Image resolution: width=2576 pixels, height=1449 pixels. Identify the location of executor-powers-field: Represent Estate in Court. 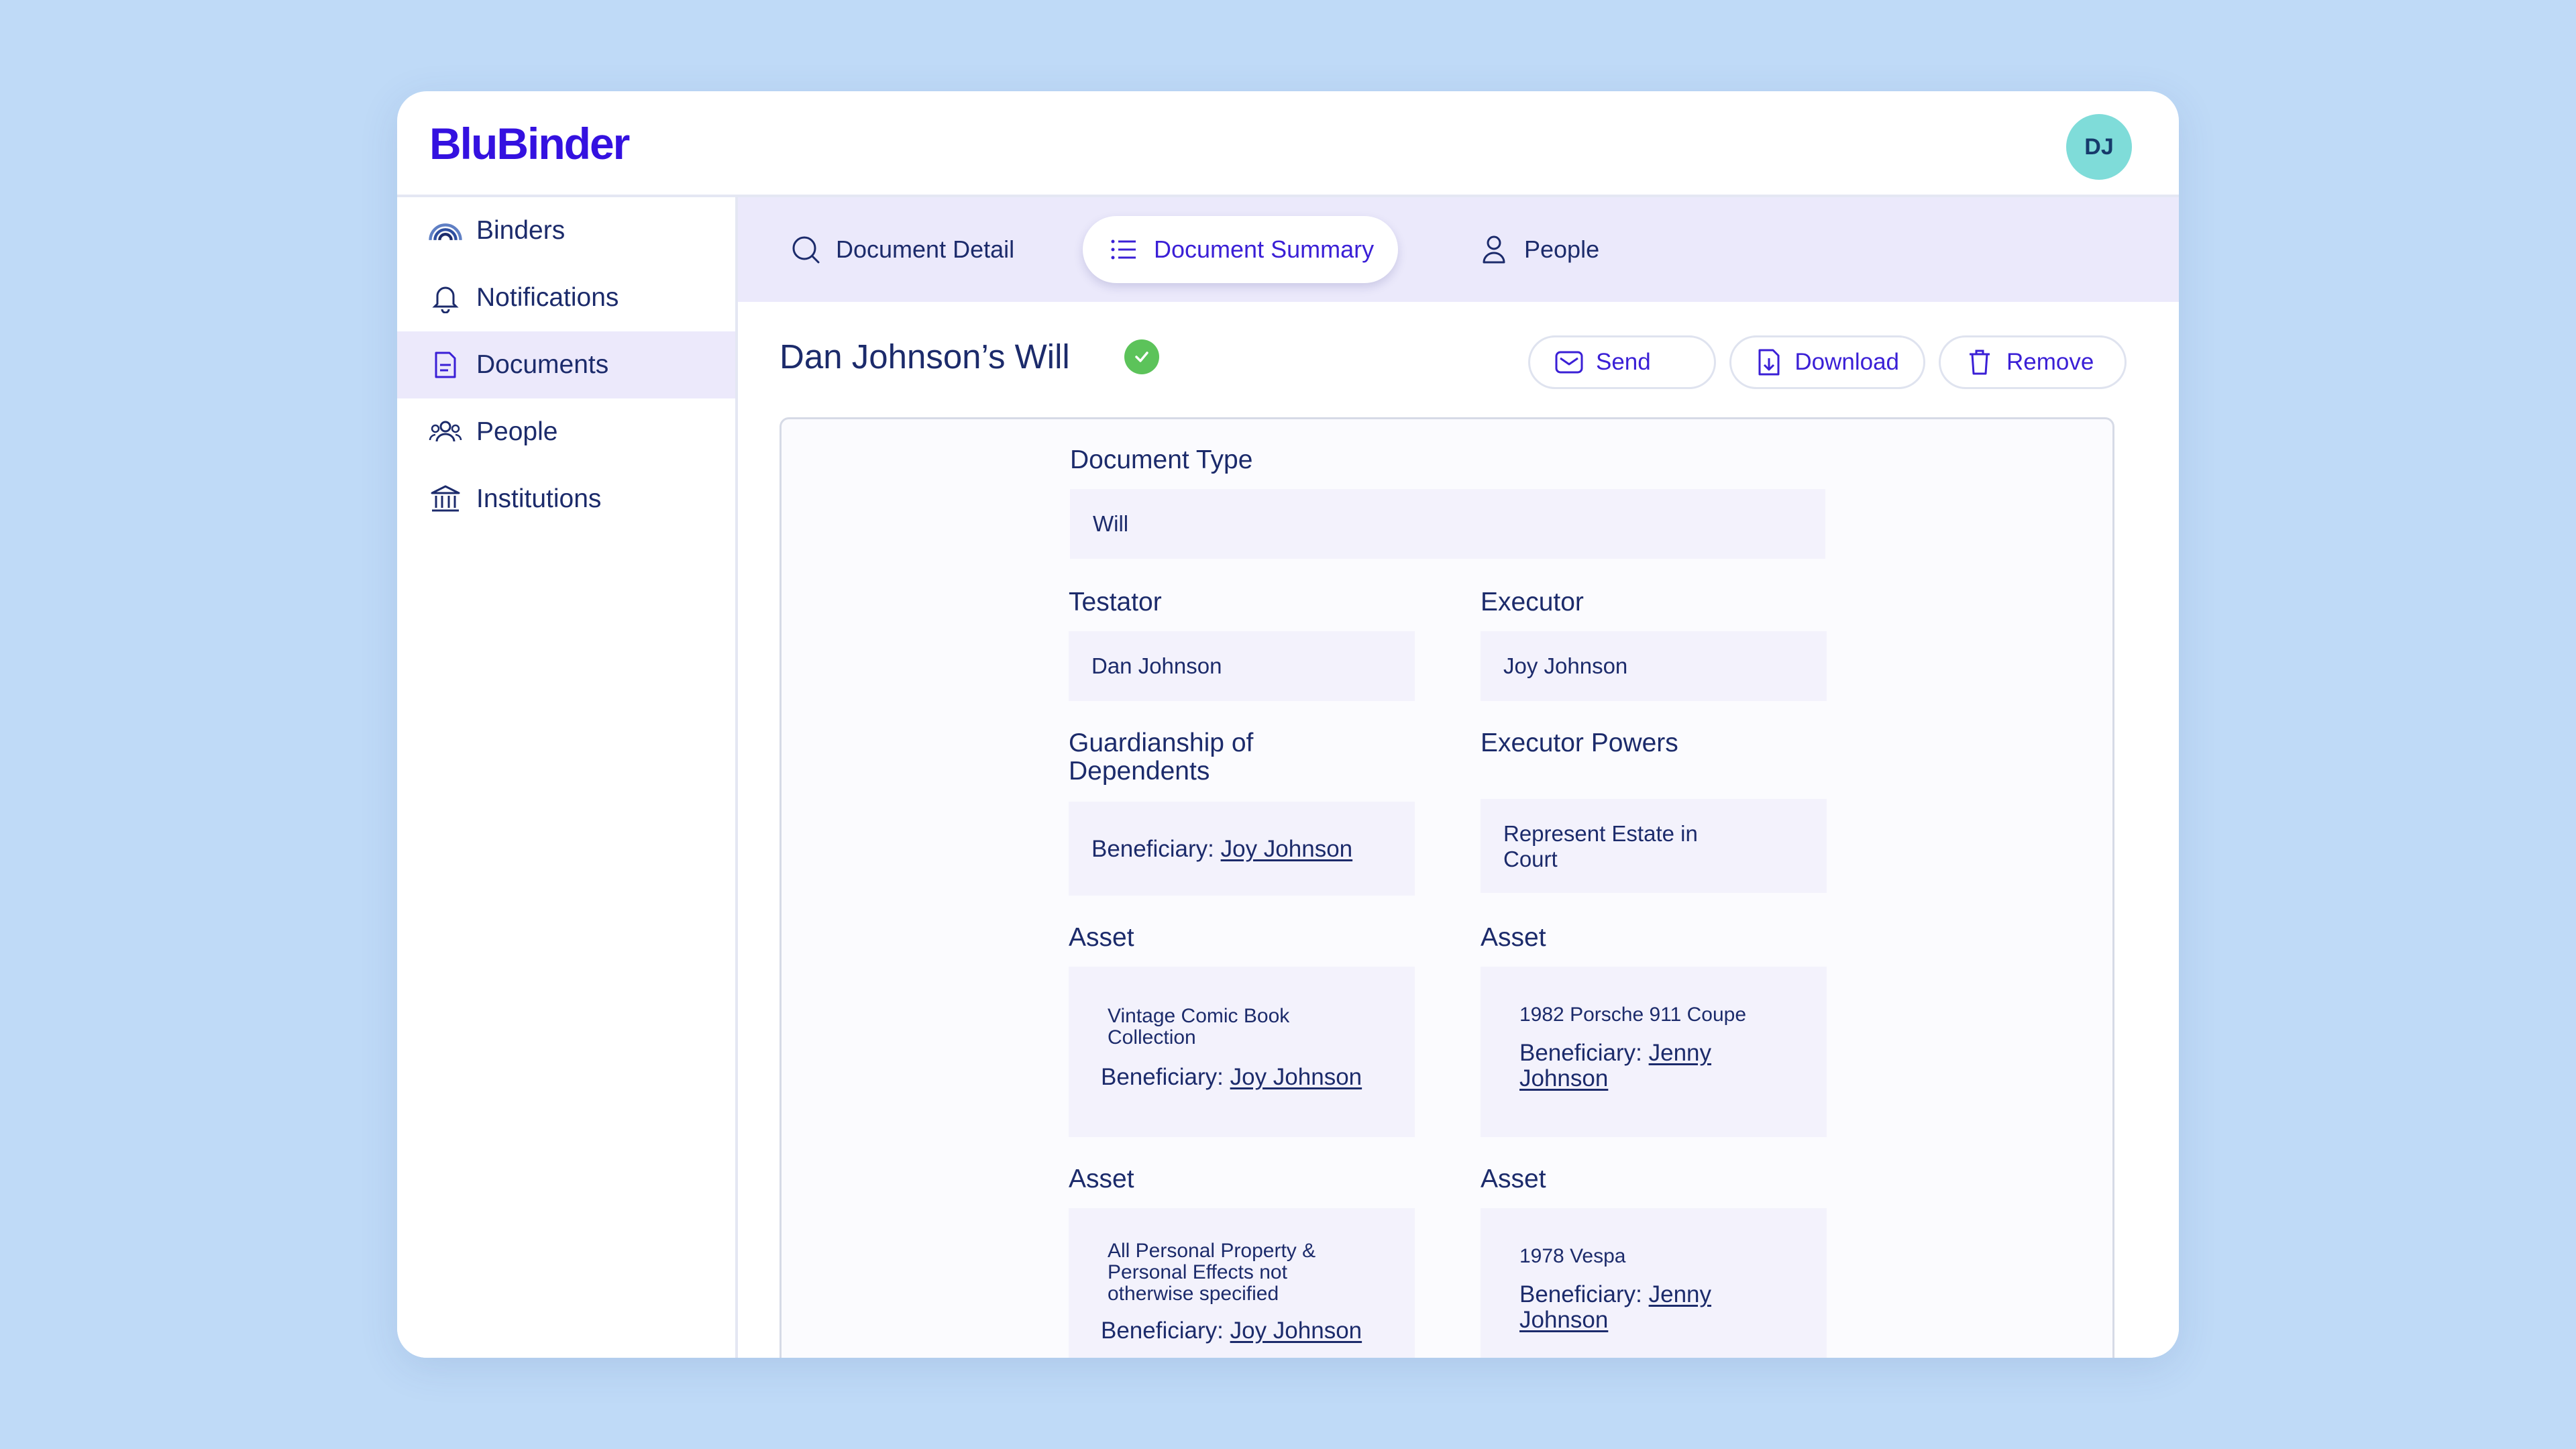
(1654, 846).